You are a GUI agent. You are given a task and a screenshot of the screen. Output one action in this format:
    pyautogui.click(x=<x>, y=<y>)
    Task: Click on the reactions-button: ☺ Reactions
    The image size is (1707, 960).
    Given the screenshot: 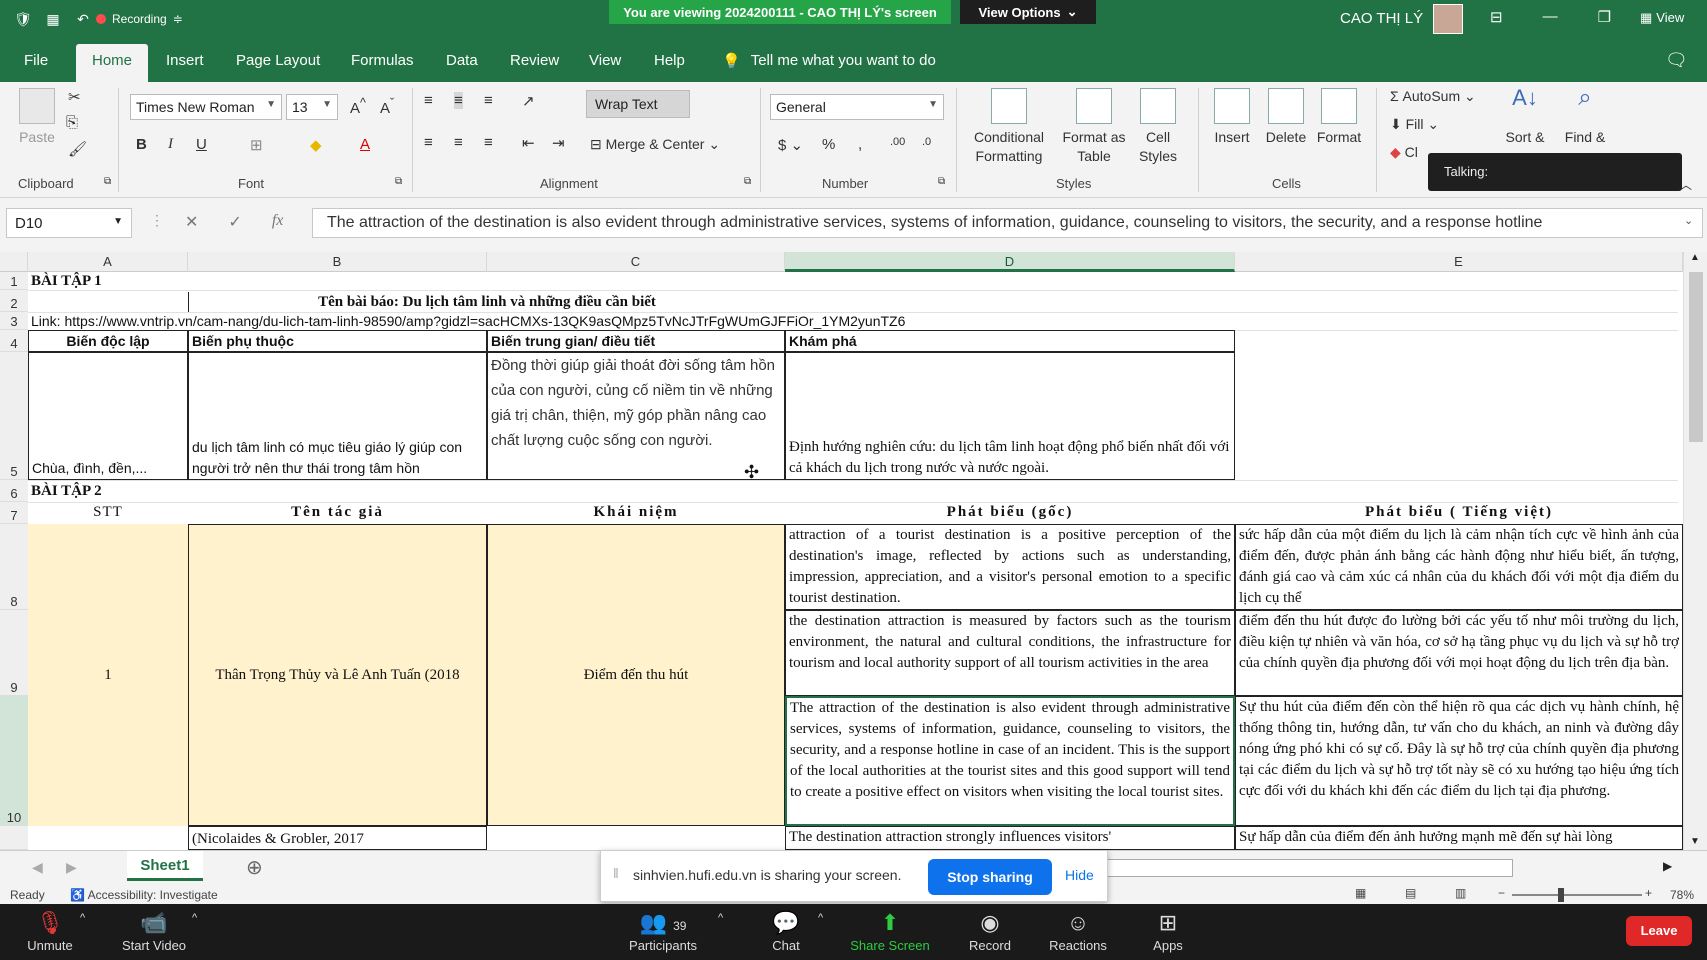 What is the action you would take?
    pyautogui.click(x=1078, y=930)
    